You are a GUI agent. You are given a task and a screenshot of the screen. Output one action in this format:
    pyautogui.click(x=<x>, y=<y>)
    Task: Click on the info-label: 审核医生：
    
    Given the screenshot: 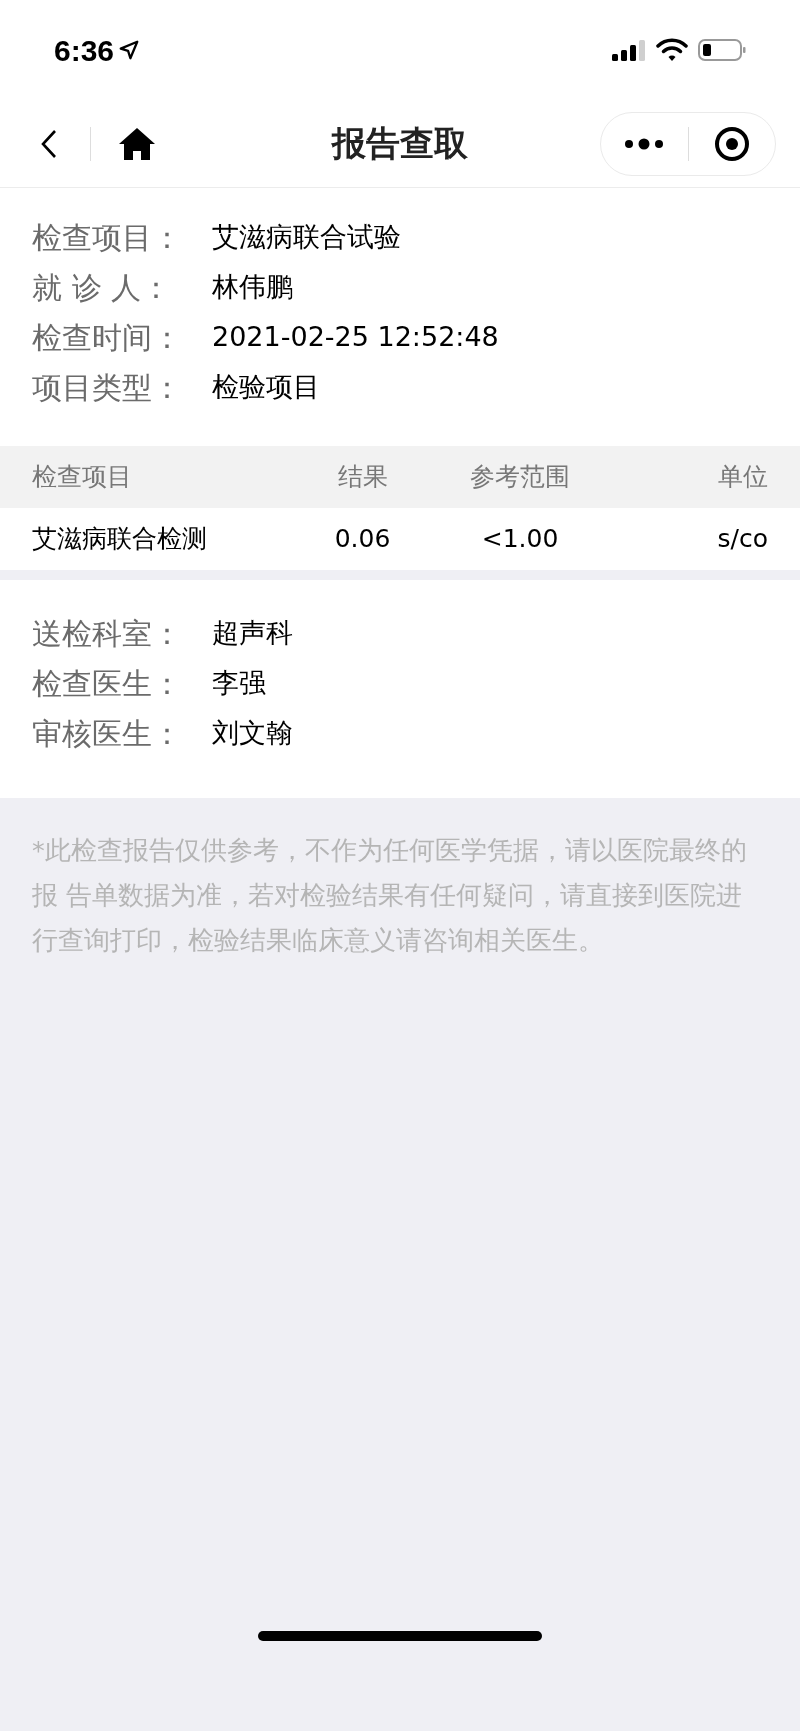 What is the action you would take?
    pyautogui.click(x=107, y=733)
    